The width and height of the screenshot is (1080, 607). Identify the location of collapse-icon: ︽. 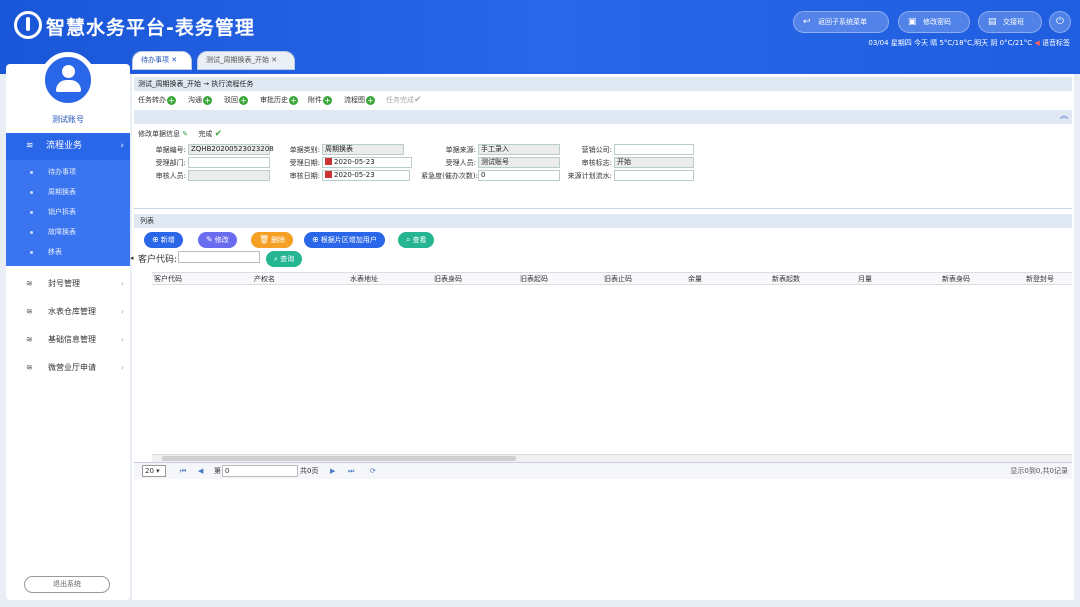
(1064, 115).